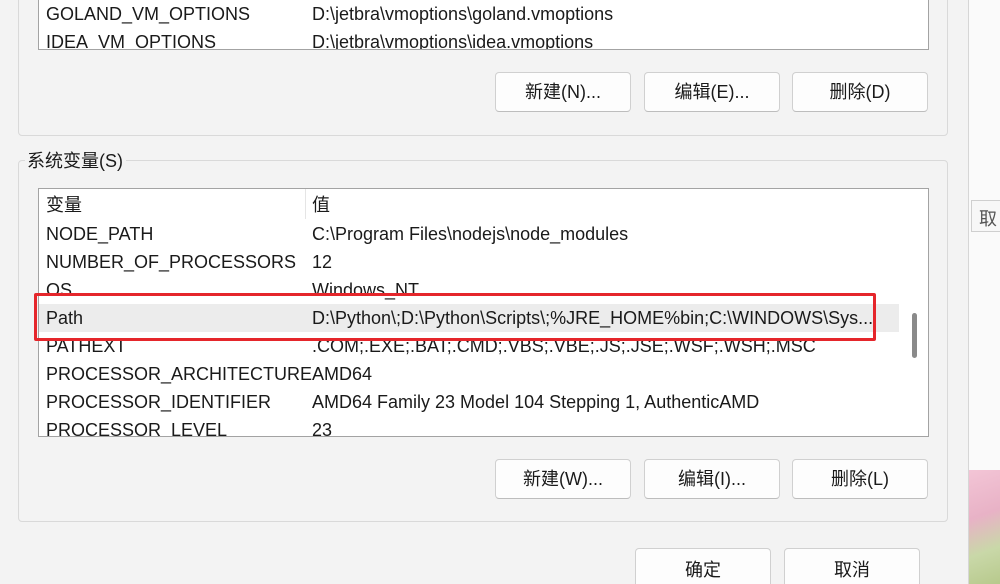 The image size is (1000, 584). What do you see at coordinates (469, 426) in the screenshot?
I see `system-var-row: PROCESSOR_LEVEL 23` at bounding box center [469, 426].